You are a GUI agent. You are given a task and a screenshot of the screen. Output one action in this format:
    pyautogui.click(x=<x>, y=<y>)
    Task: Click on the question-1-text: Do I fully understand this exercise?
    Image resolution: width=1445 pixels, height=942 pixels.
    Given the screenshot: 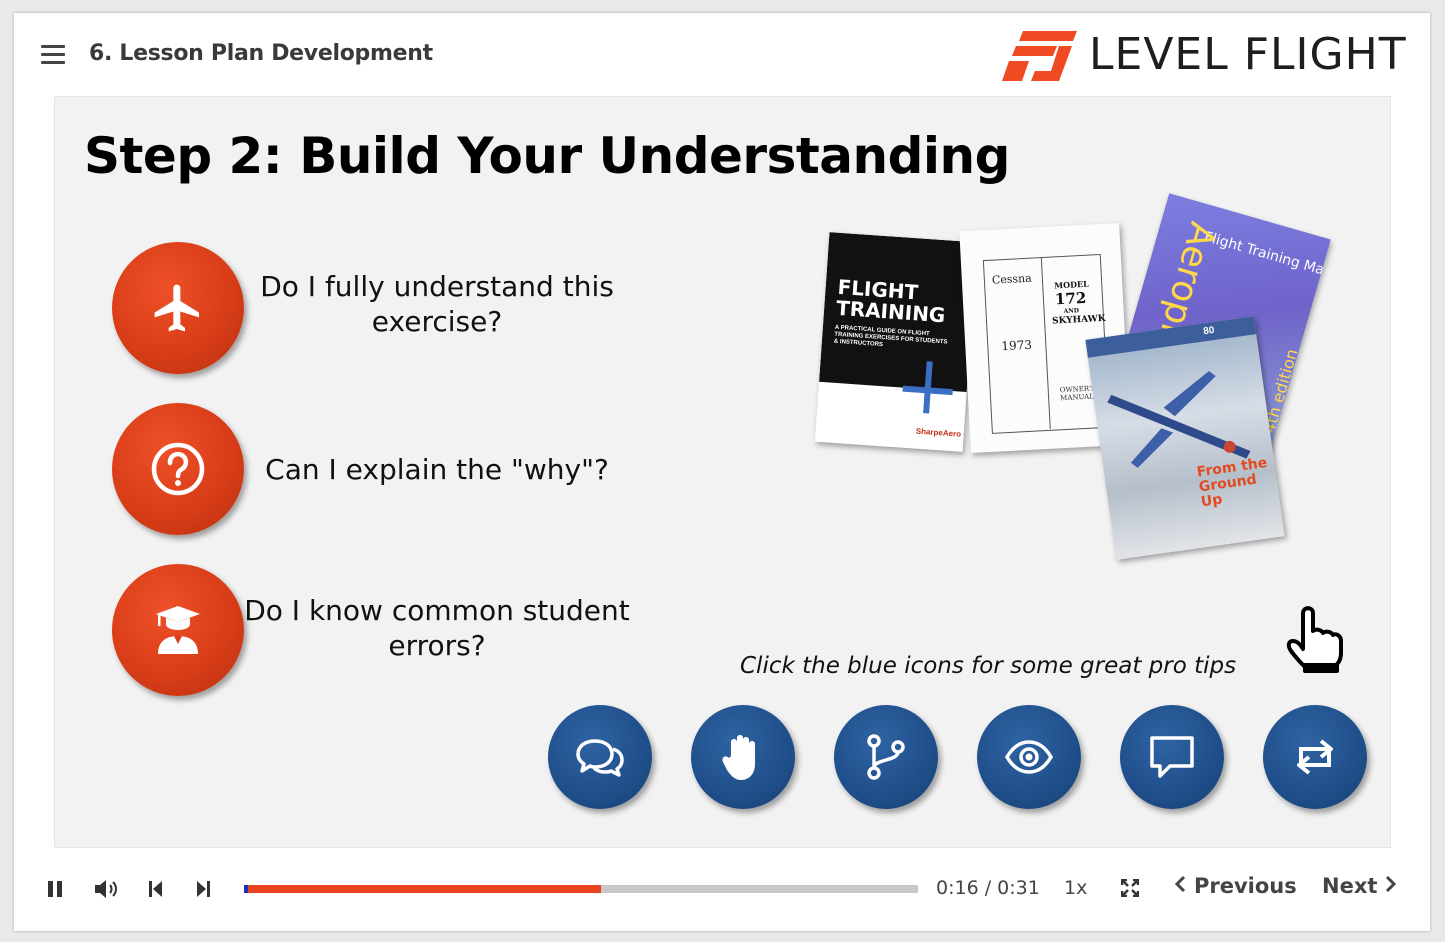 What is the action you would take?
    pyautogui.click(x=437, y=304)
    